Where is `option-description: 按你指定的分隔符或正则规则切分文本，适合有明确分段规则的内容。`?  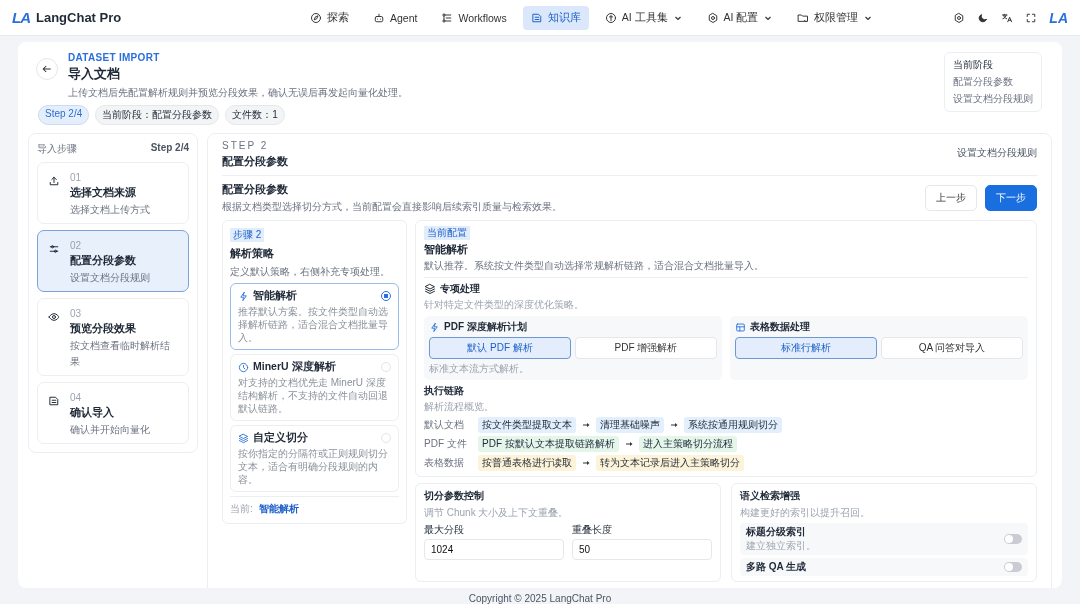
option-description: 按你指定的分隔符或正则规则切分文本，适合有明确分段规则的内容。 is located at coordinates (313, 466).